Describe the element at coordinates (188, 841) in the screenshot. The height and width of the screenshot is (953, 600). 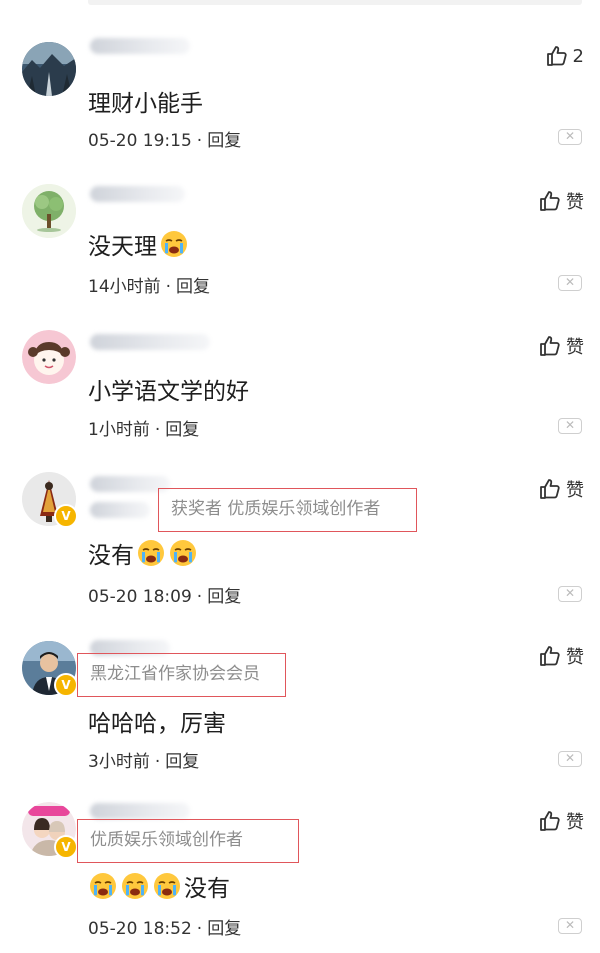
I see `author-tag: 优质娱乐领域创作者` at that location.